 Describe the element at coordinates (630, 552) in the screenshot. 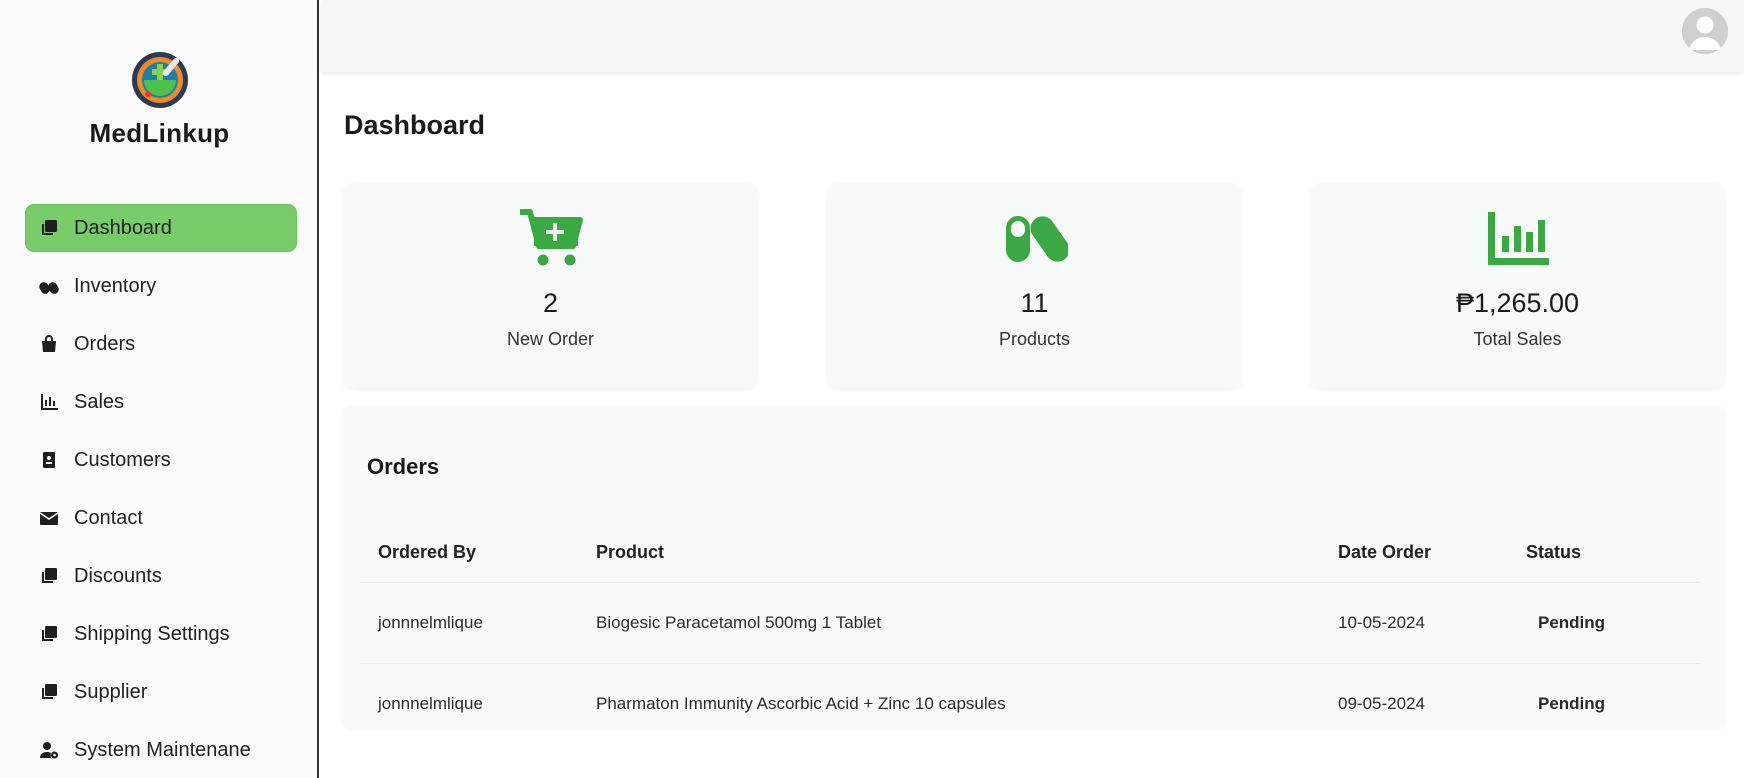

I see `column-header-product: Product` at that location.